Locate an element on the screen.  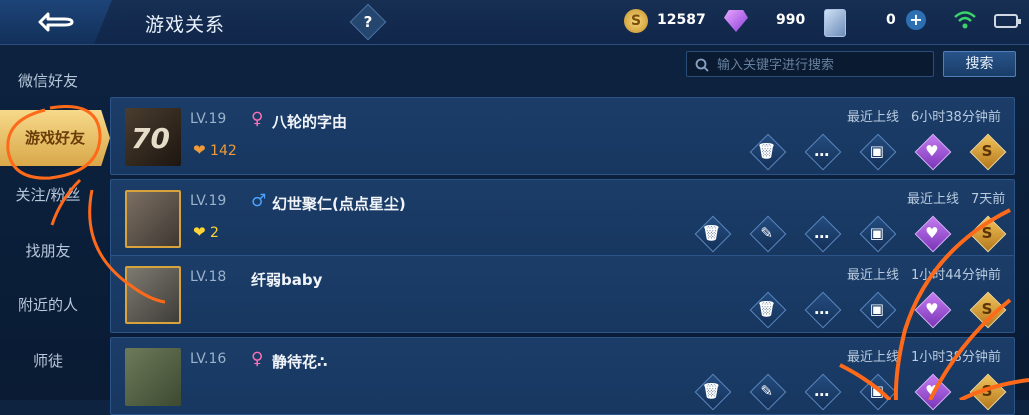
friend-name: 静待花∴ is located at coordinates (300, 362).